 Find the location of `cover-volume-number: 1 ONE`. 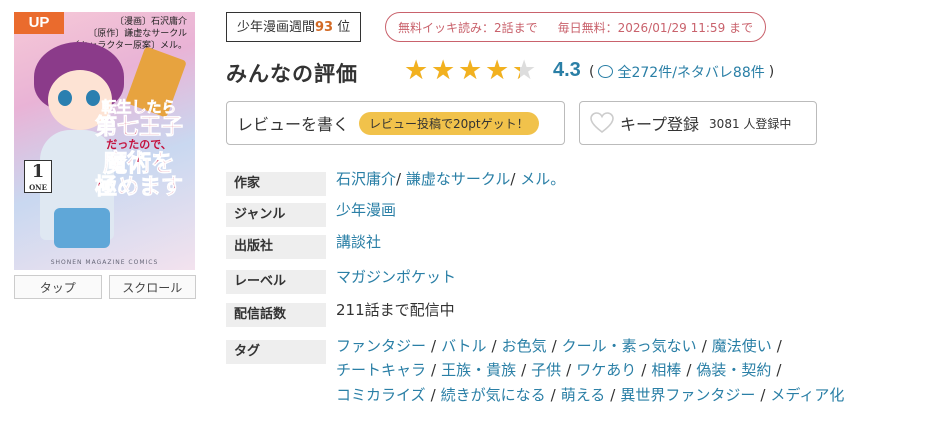

cover-volume-number: 1 ONE is located at coordinates (38, 176).